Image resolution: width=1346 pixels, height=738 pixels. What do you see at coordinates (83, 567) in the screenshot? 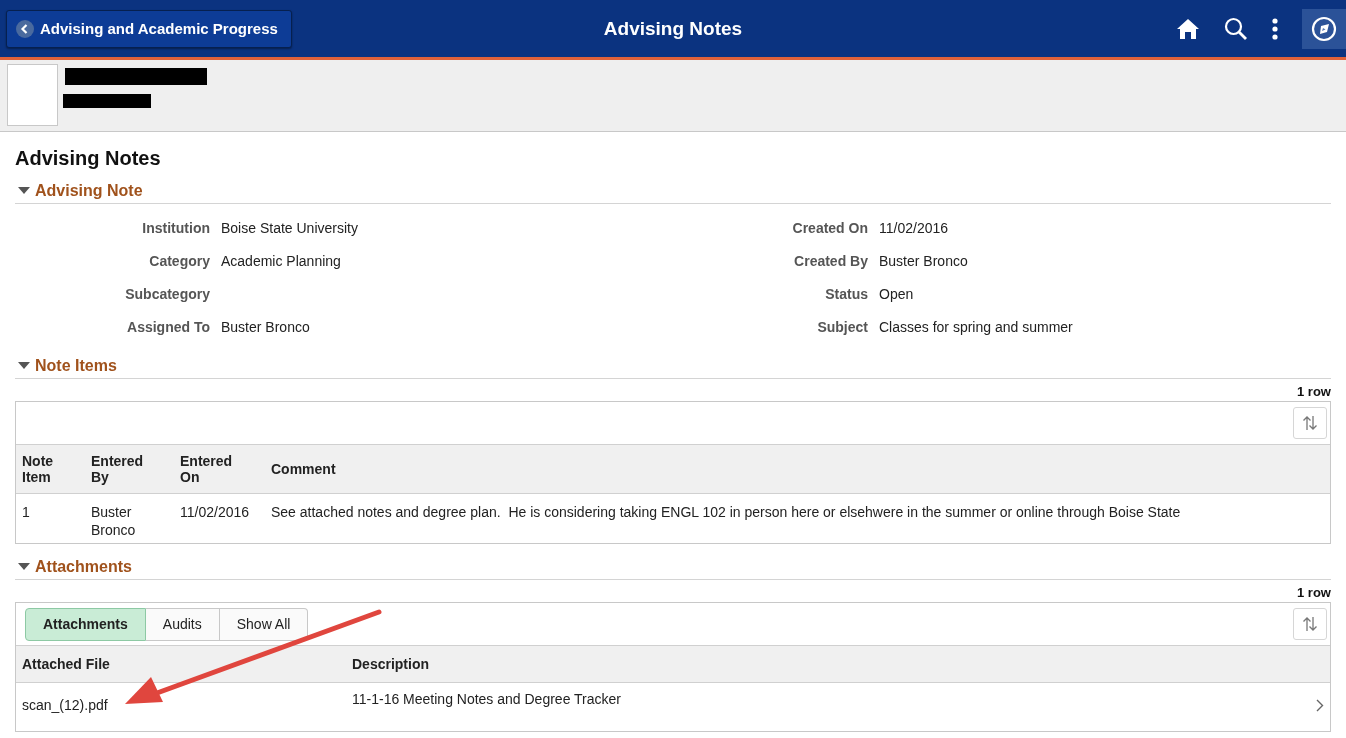
I see `section-heading: Attachments` at bounding box center [83, 567].